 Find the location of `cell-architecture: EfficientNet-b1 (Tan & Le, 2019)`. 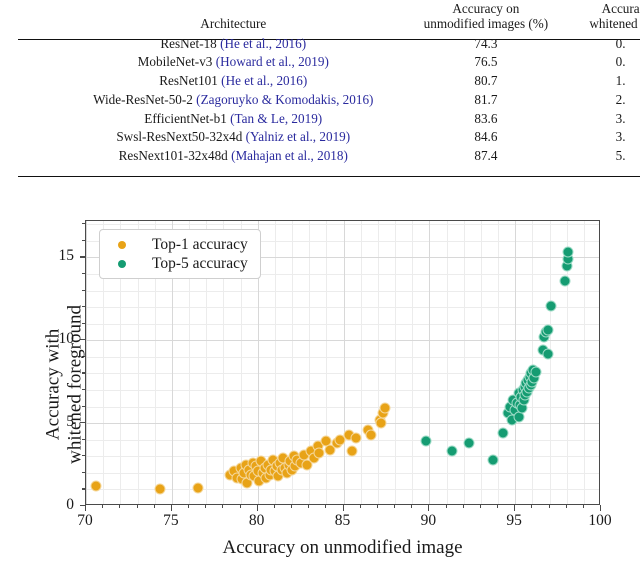

cell-architecture: EfficientNet-b1 (Tan & Le, 2019) is located at coordinates (233, 119).